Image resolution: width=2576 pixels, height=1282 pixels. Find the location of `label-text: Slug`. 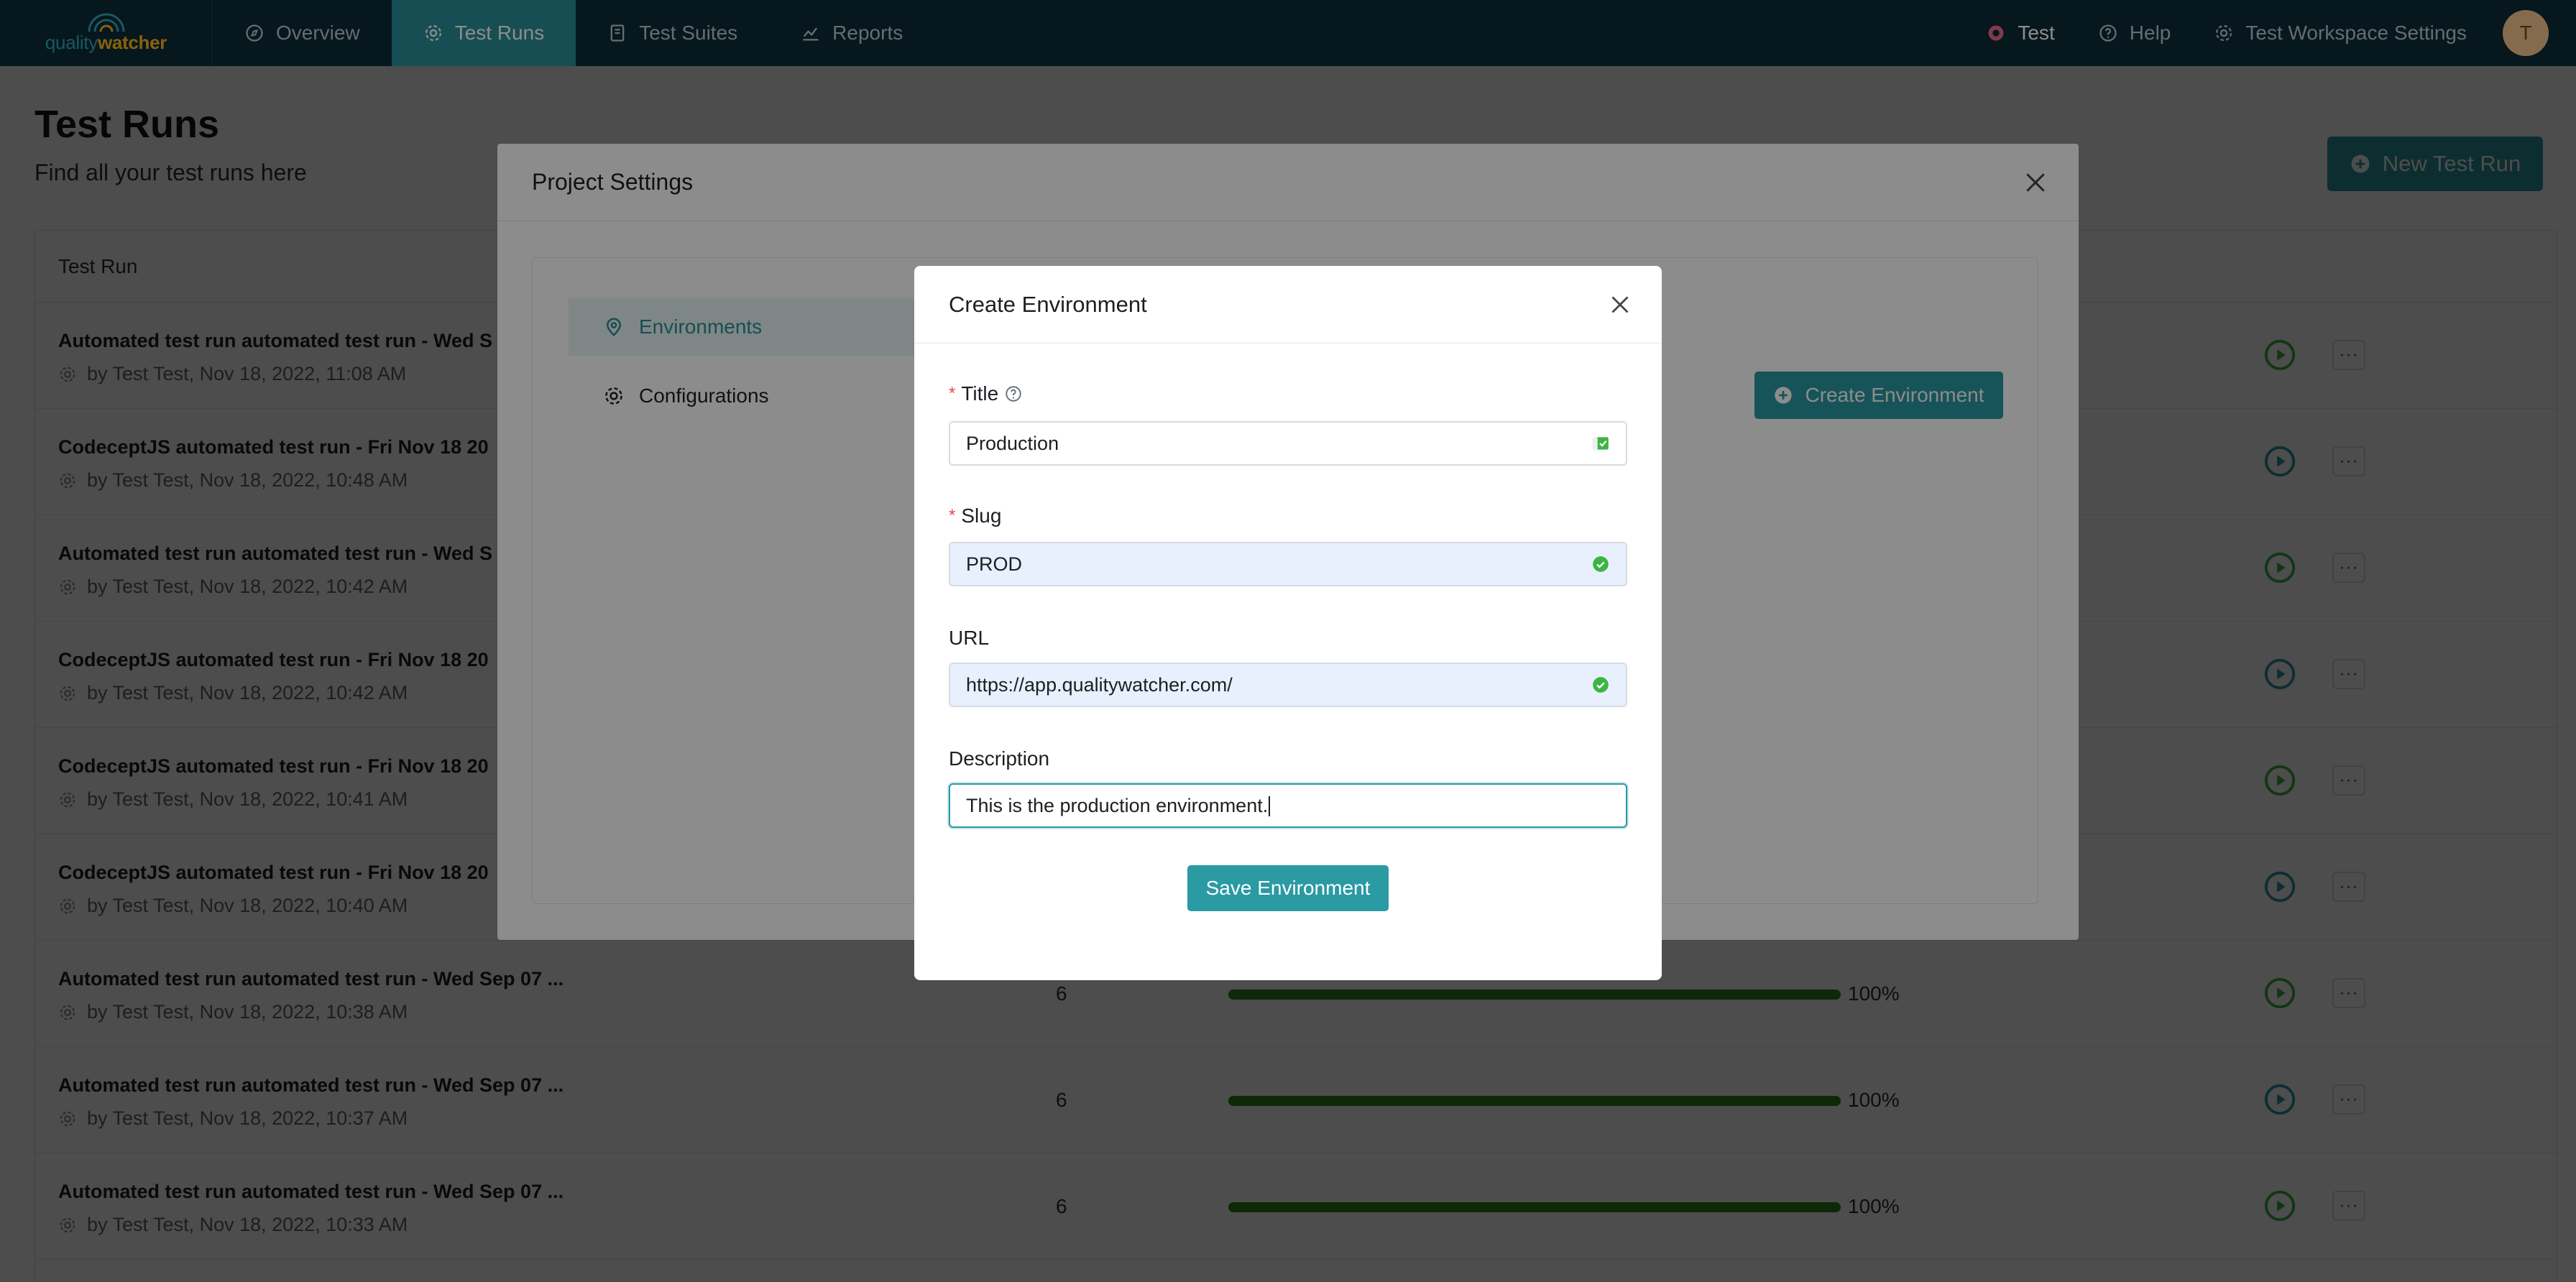

label-text: Slug is located at coordinates (981, 515).